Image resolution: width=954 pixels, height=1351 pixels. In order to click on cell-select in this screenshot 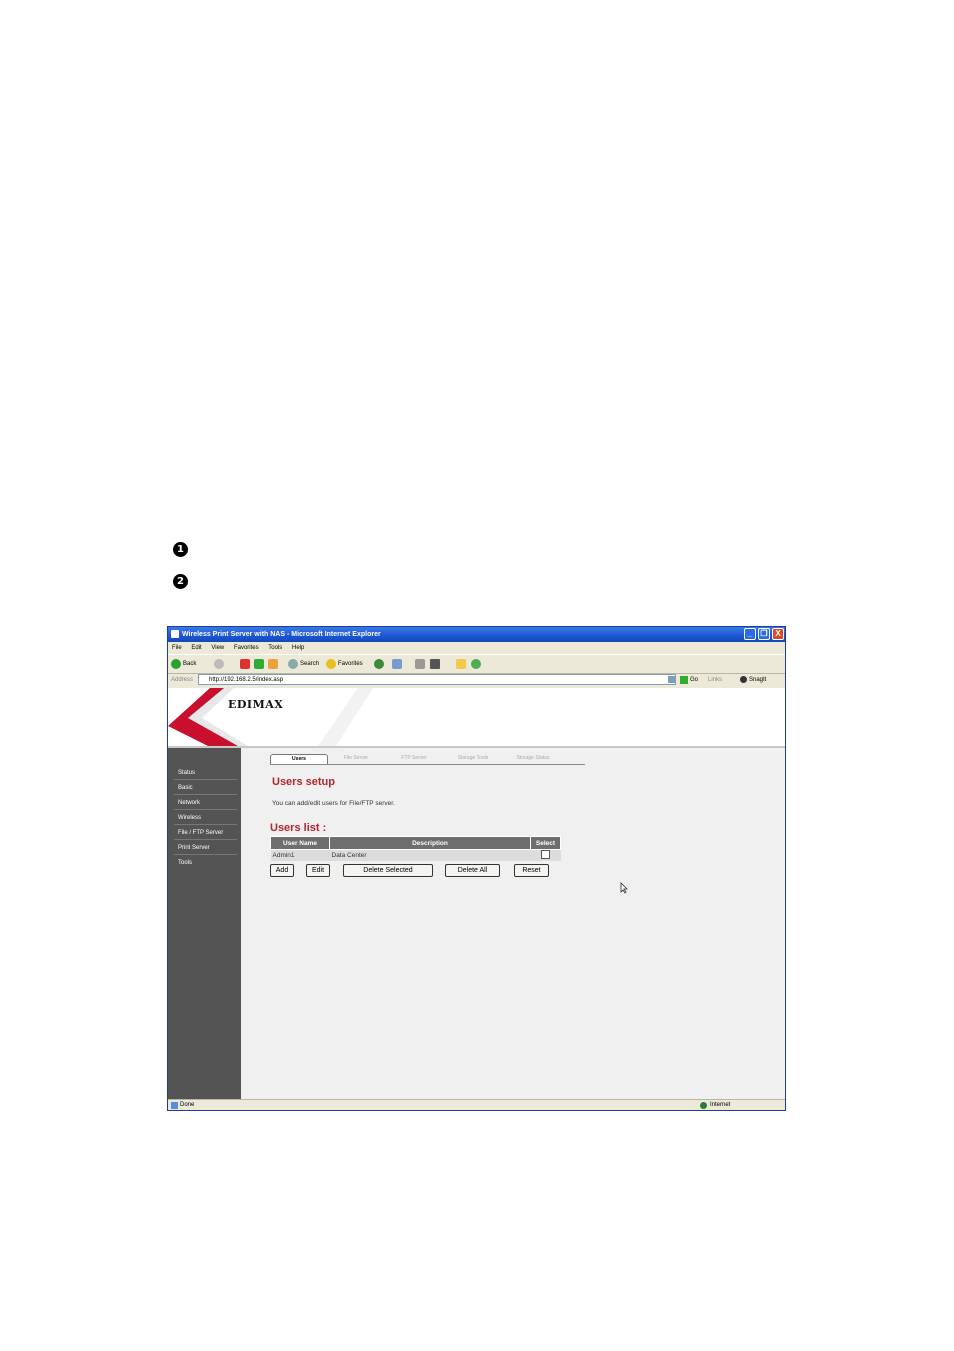, I will do `click(545, 855)`.